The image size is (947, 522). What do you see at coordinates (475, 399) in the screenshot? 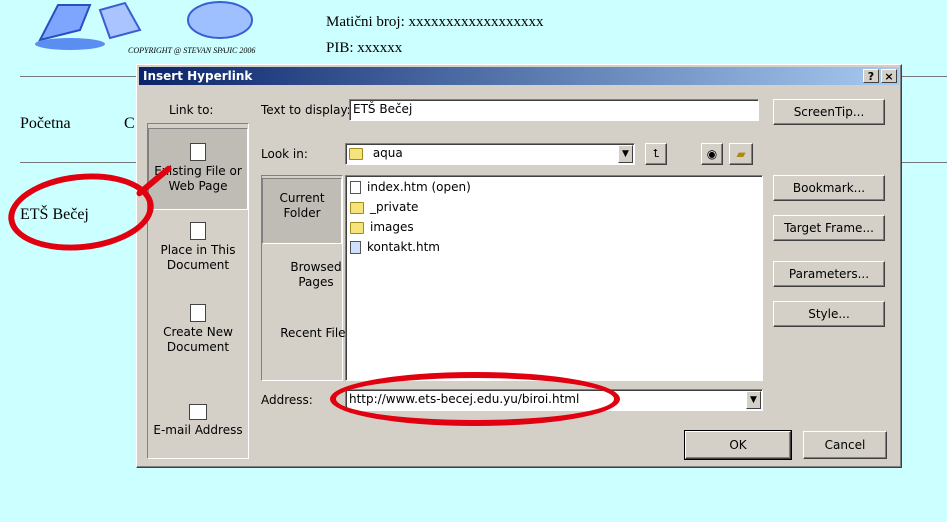
I see `annotation-circle-address` at bounding box center [475, 399].